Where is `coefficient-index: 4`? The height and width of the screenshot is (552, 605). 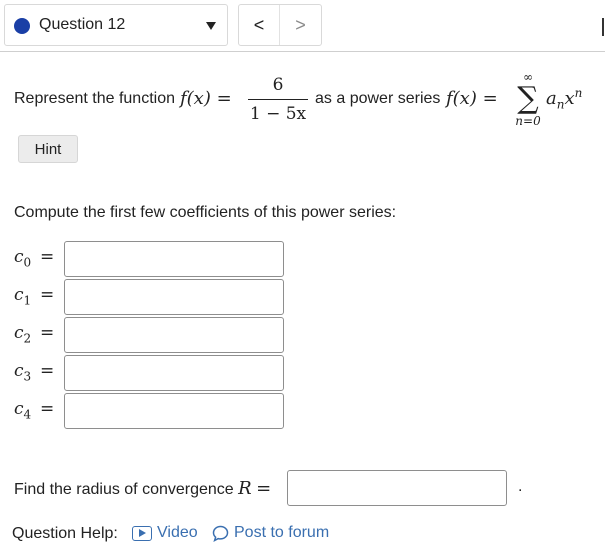
coefficient-index: 4 is located at coordinates (27, 414).